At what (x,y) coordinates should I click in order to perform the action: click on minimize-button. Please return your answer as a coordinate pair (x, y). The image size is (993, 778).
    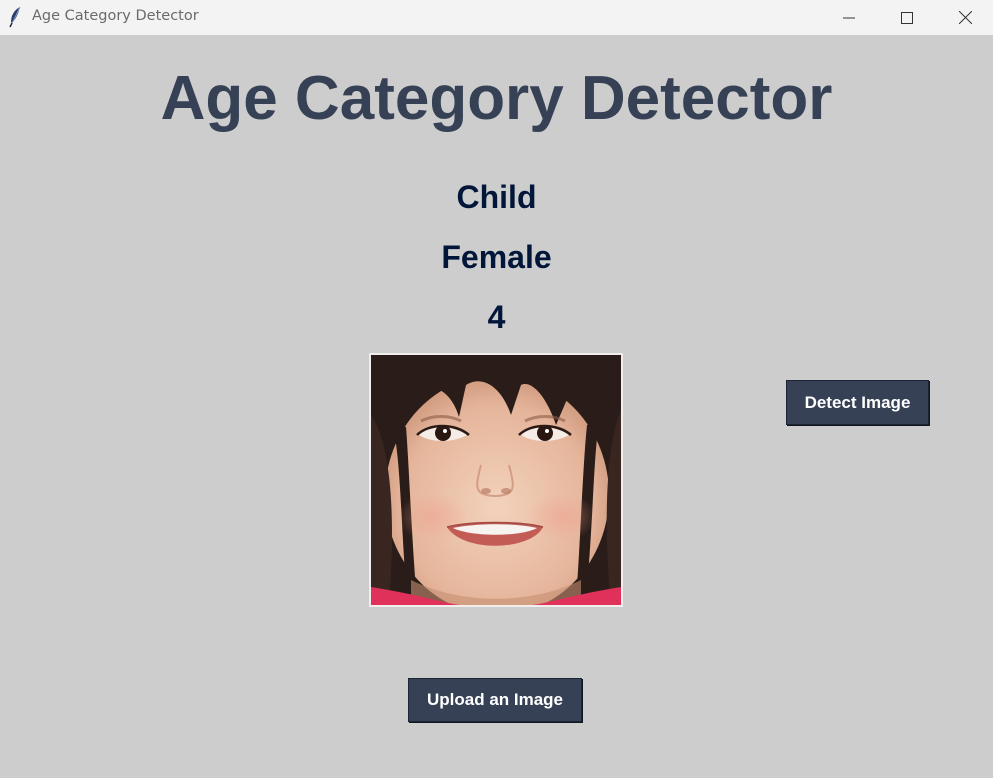
    Looking at the image, I should click on (849, 17).